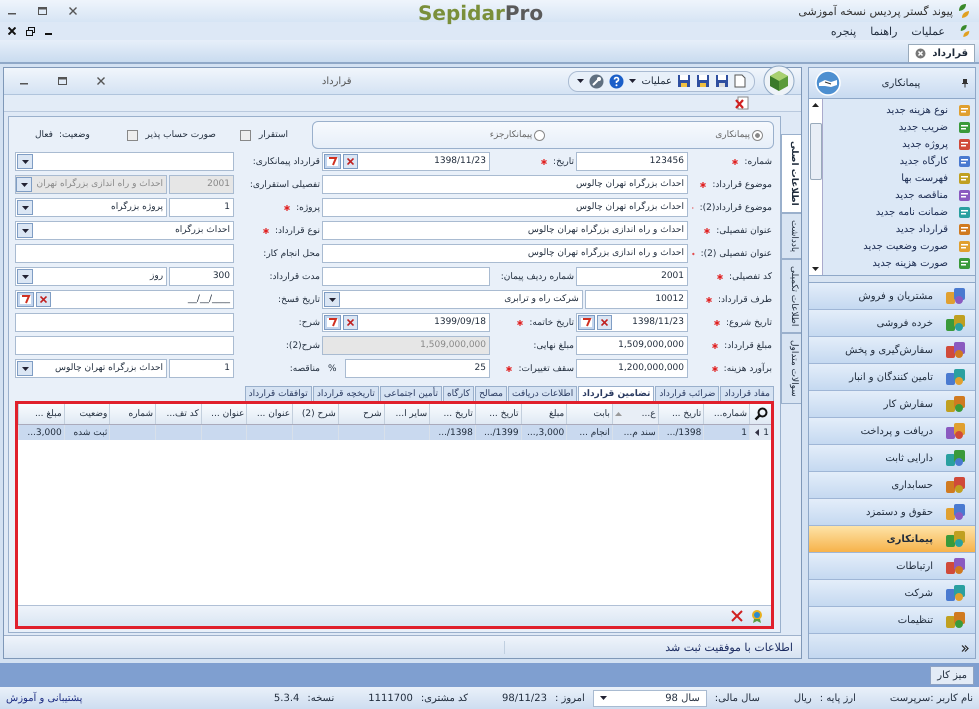 The height and width of the screenshot is (709, 979). Describe the element at coordinates (361, 414) in the screenshot. I see `column-header: شرح` at that location.